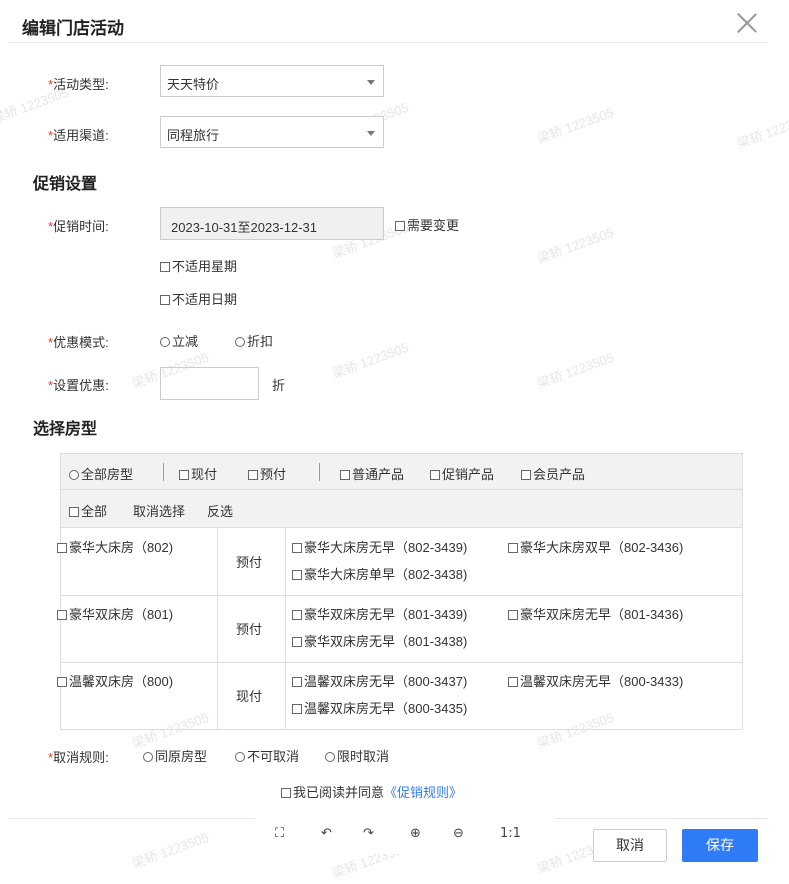 Image resolution: width=789 pixels, height=884 pixels. What do you see at coordinates (272, 81) in the screenshot?
I see `activity-type-select: 天天特价` at bounding box center [272, 81].